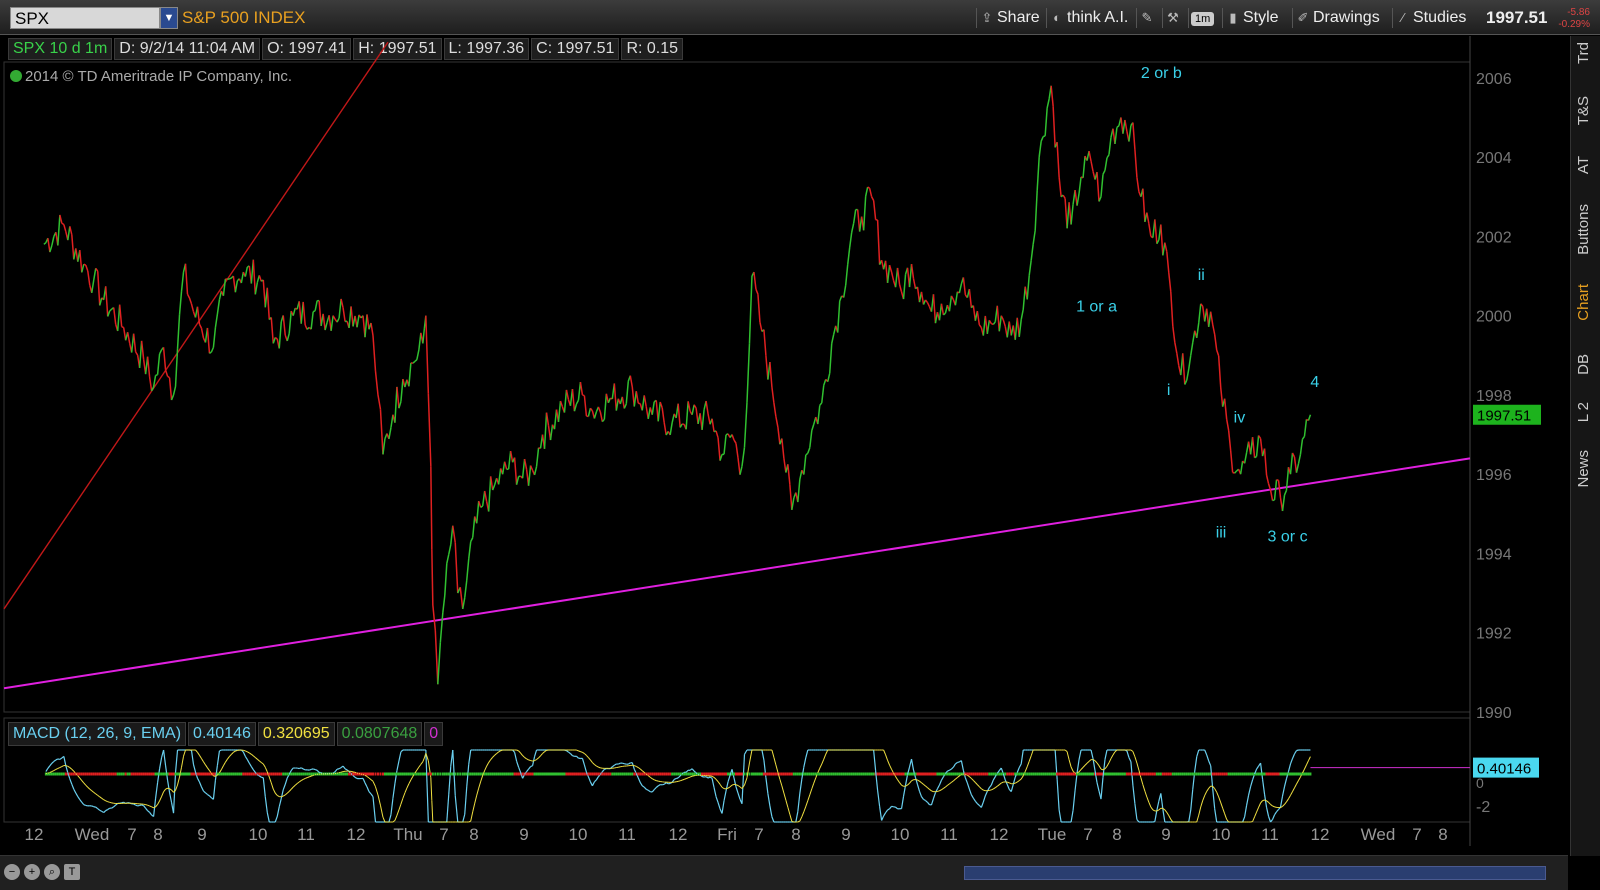 The height and width of the screenshot is (890, 1600). What do you see at coordinates (52, 872) in the screenshot?
I see `magnifier-icon: ⌕` at bounding box center [52, 872].